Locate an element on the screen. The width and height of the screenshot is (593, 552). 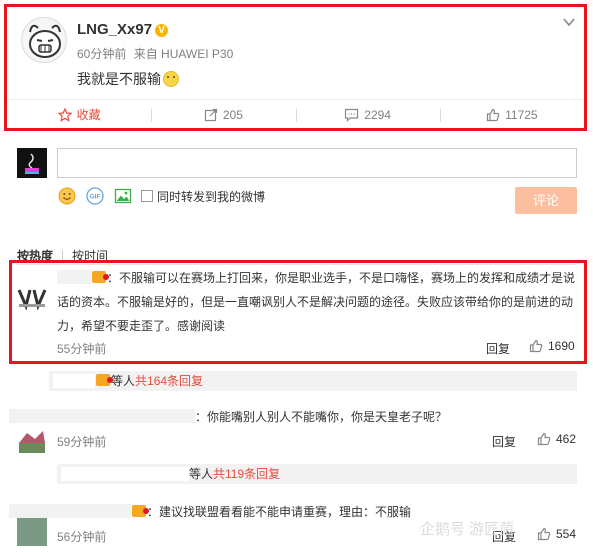
smile-emoji-icon is located at coordinates (171, 79).